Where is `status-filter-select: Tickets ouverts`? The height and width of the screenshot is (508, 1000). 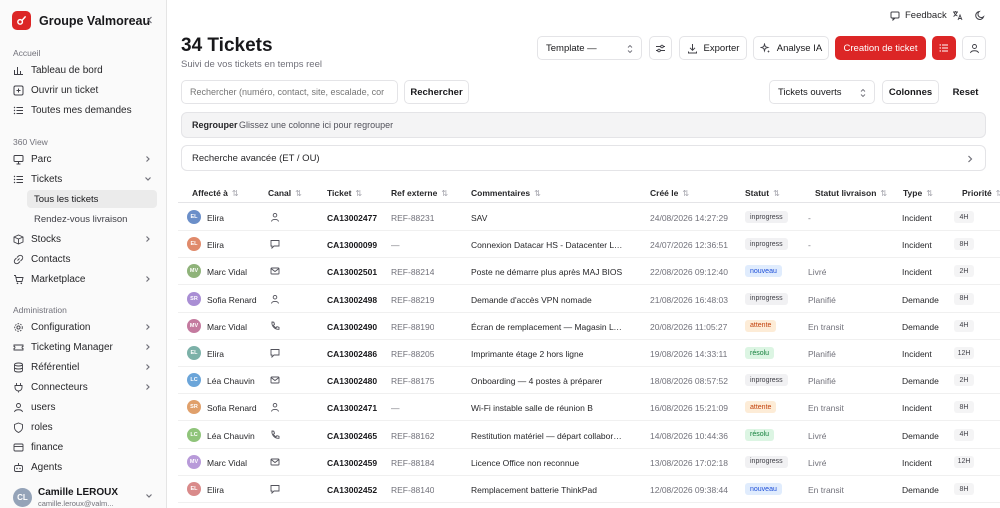 status-filter-select: Tickets ouverts is located at coordinates (822, 92).